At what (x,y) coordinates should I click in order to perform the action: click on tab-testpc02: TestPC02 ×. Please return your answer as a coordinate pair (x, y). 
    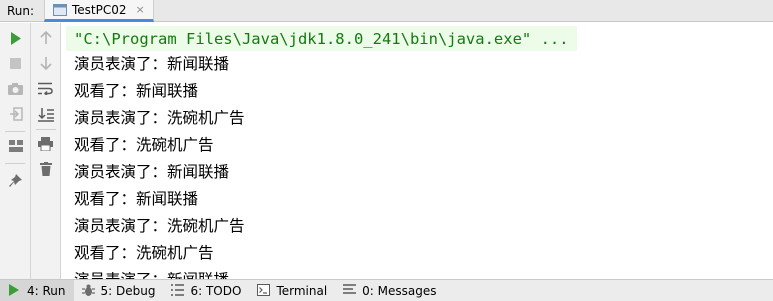
    Looking at the image, I should click on (99, 11).